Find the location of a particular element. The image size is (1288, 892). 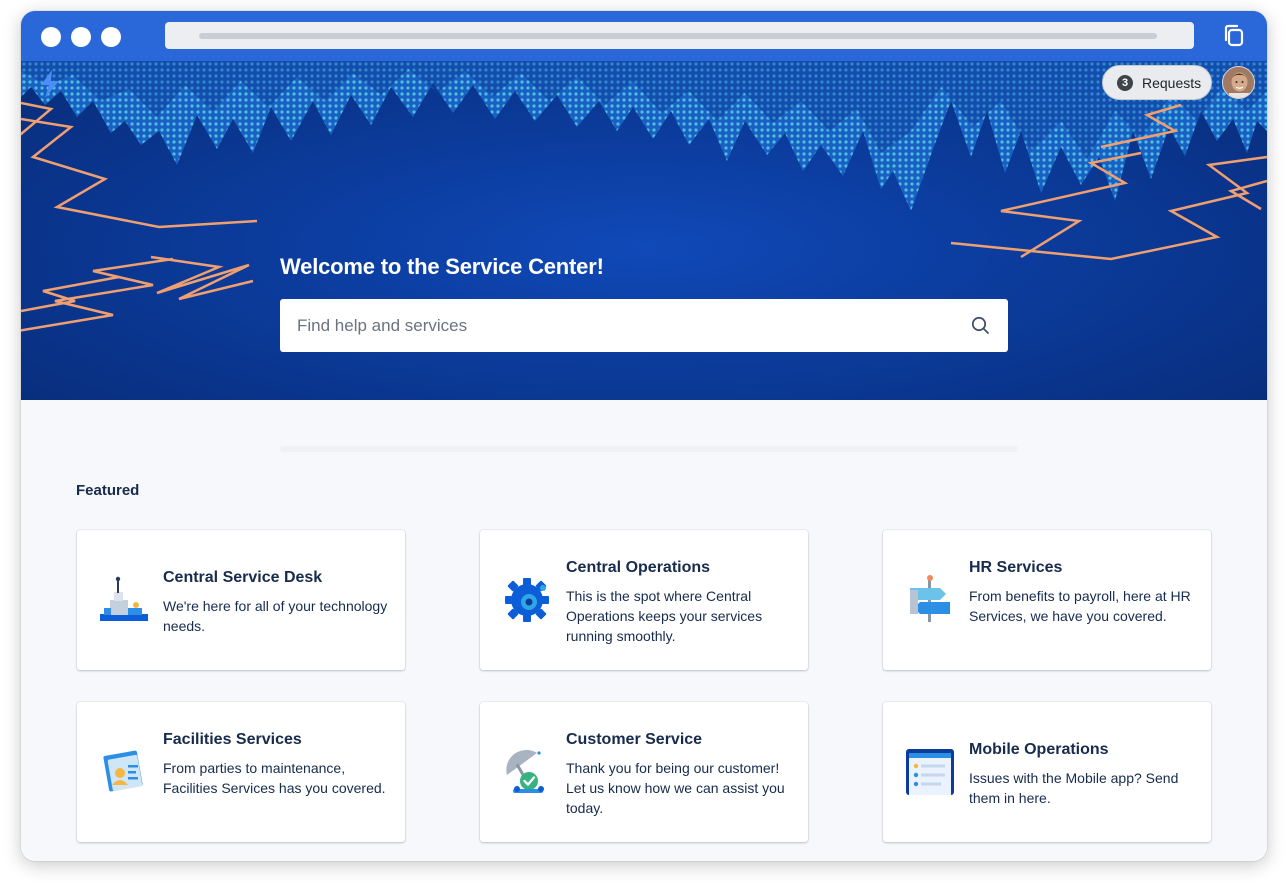

hero-title: Welcome to the Service Center! is located at coordinates (442, 266).